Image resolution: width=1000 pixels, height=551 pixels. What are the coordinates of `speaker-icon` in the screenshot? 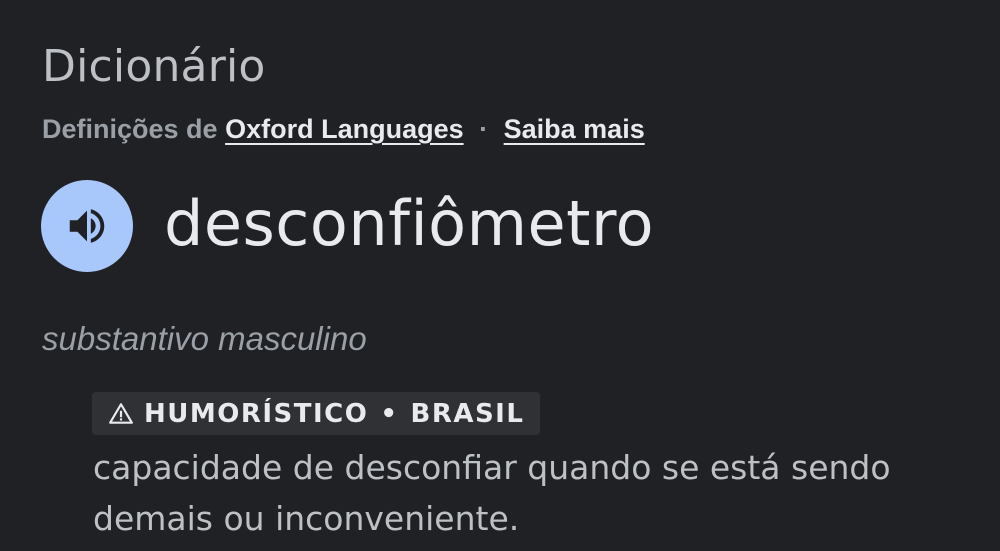 It's located at (87, 226).